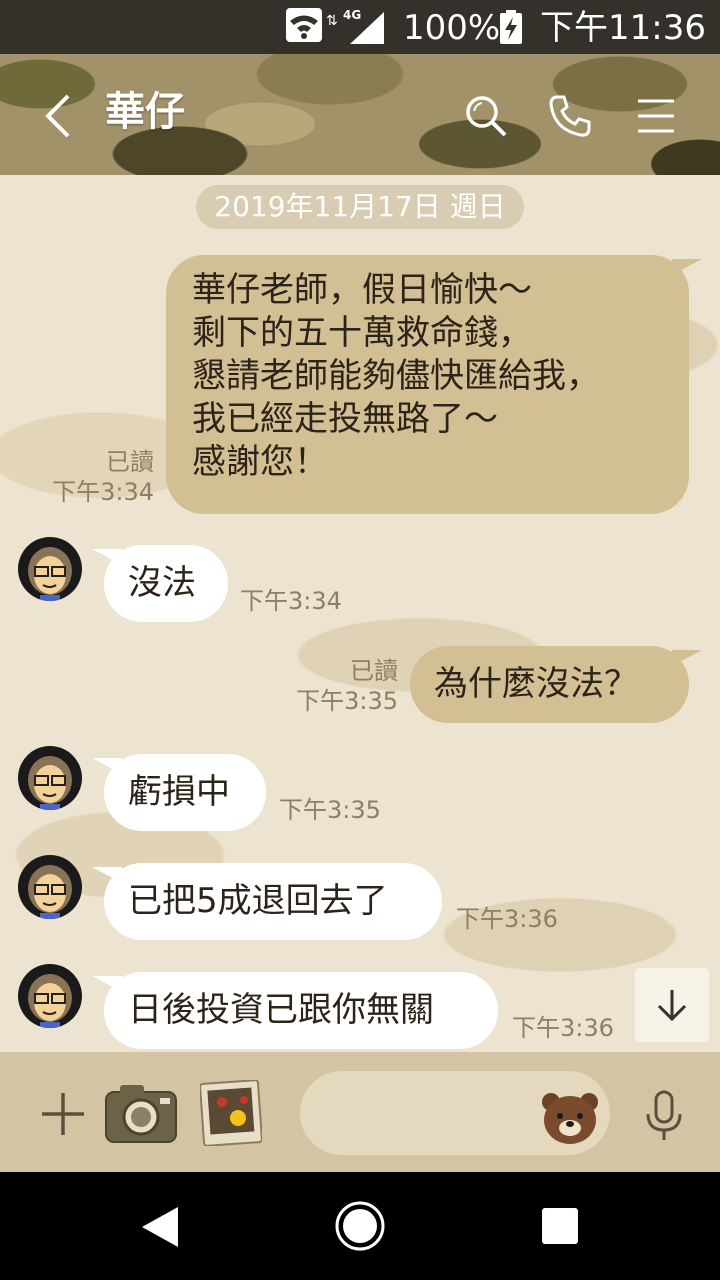 This screenshot has height=1280, width=720. Describe the element at coordinates (360, 207) in the screenshot. I see `date-separator: 2019年11月17日 週日` at that location.